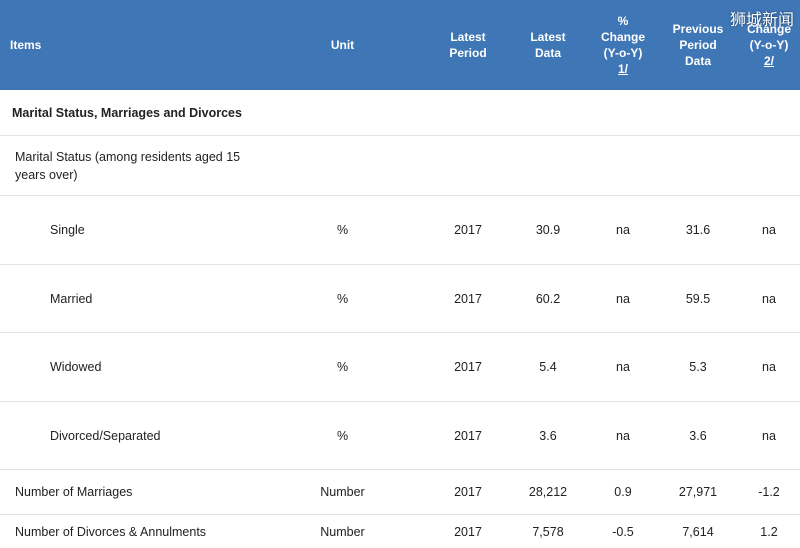 The image size is (800, 548). I want to click on latest-data-cell: 28,212, so click(548, 492).